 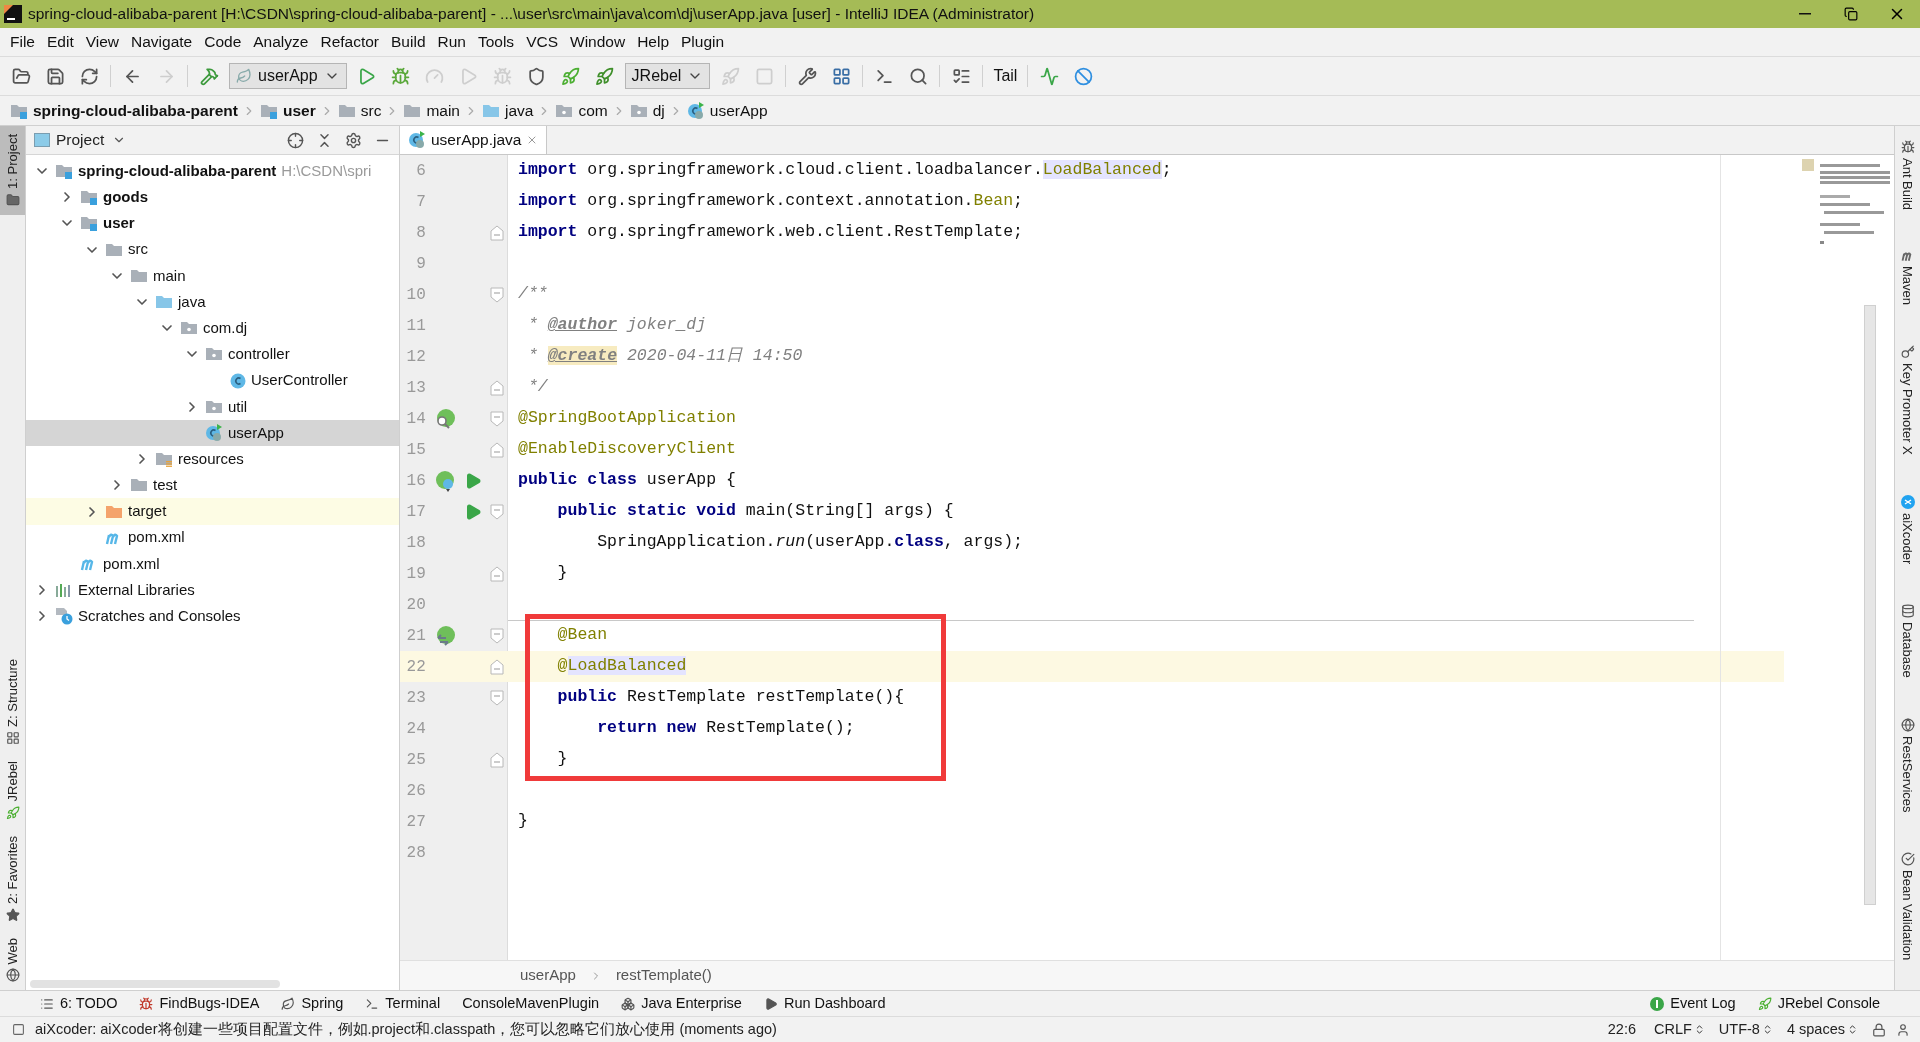 What do you see at coordinates (667, 76) in the screenshot?
I see `run-config-dropdown: JRebel` at bounding box center [667, 76].